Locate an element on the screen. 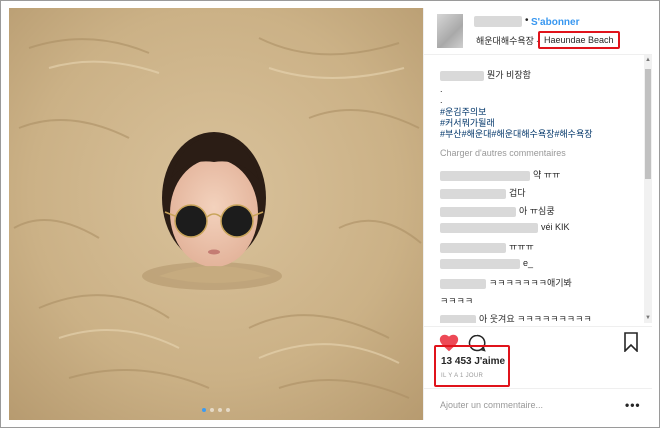 The height and width of the screenshot is (428, 660). comment-text: 겁다 is located at coordinates (517, 193).